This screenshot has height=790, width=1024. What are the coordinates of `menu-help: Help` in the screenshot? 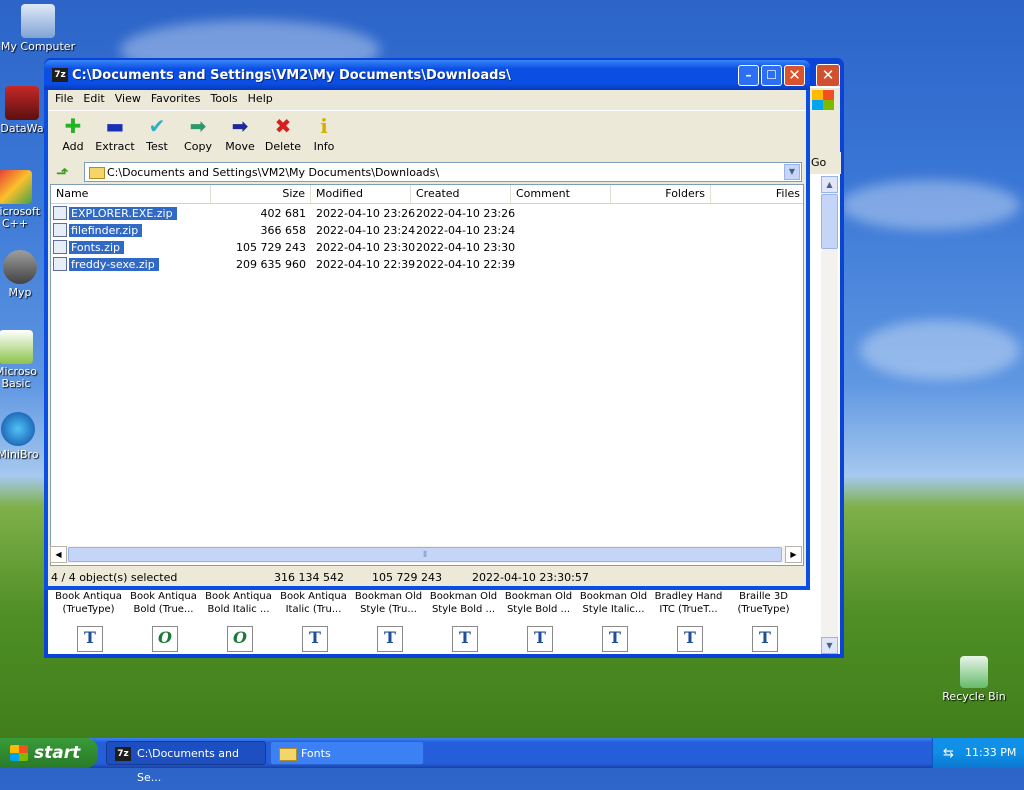 It's located at (260, 97).